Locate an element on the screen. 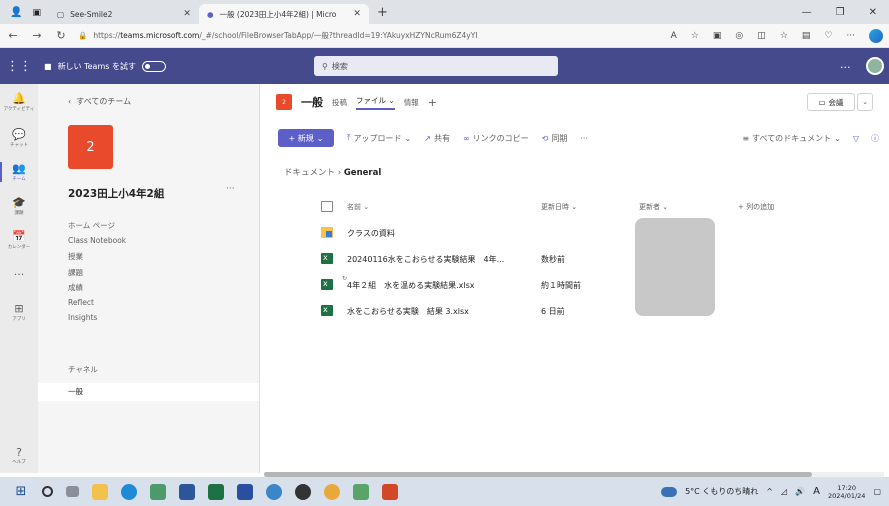 The height and width of the screenshot is (506, 889). file-name: 水をこおらせる実験 結果 3.xlsx is located at coordinates (408, 311).